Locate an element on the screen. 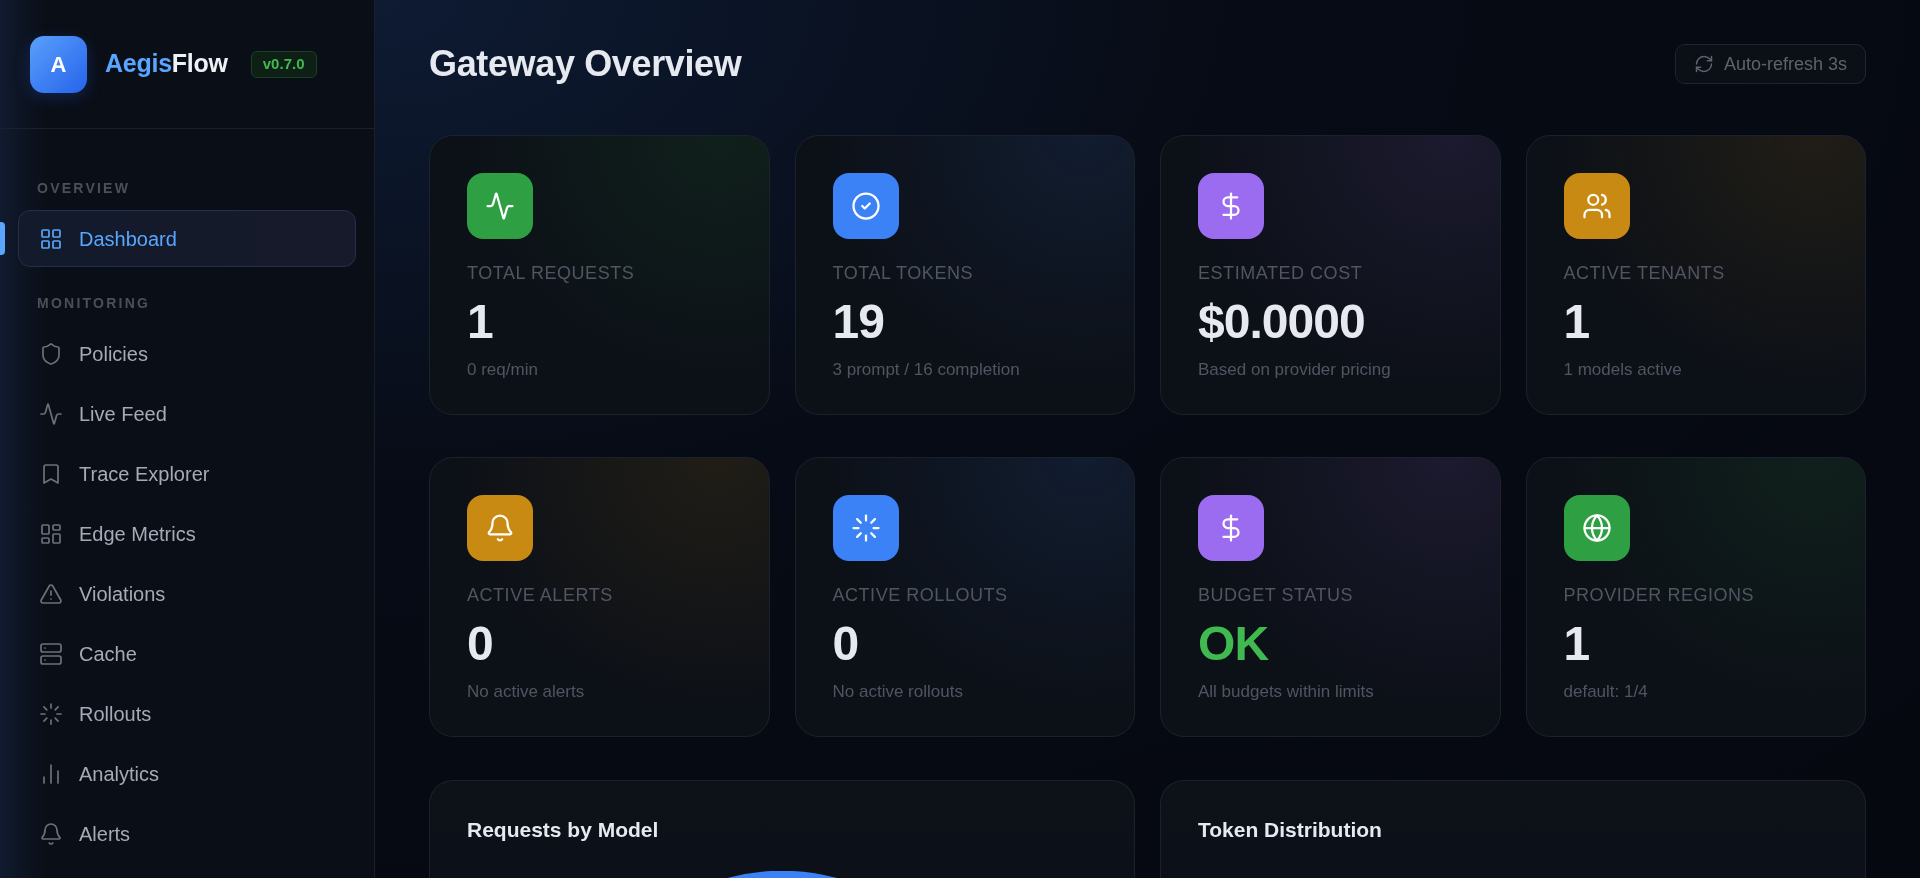 Image resolution: width=1920 pixels, height=878 pixels. bell-icon is located at coordinates (51, 833).